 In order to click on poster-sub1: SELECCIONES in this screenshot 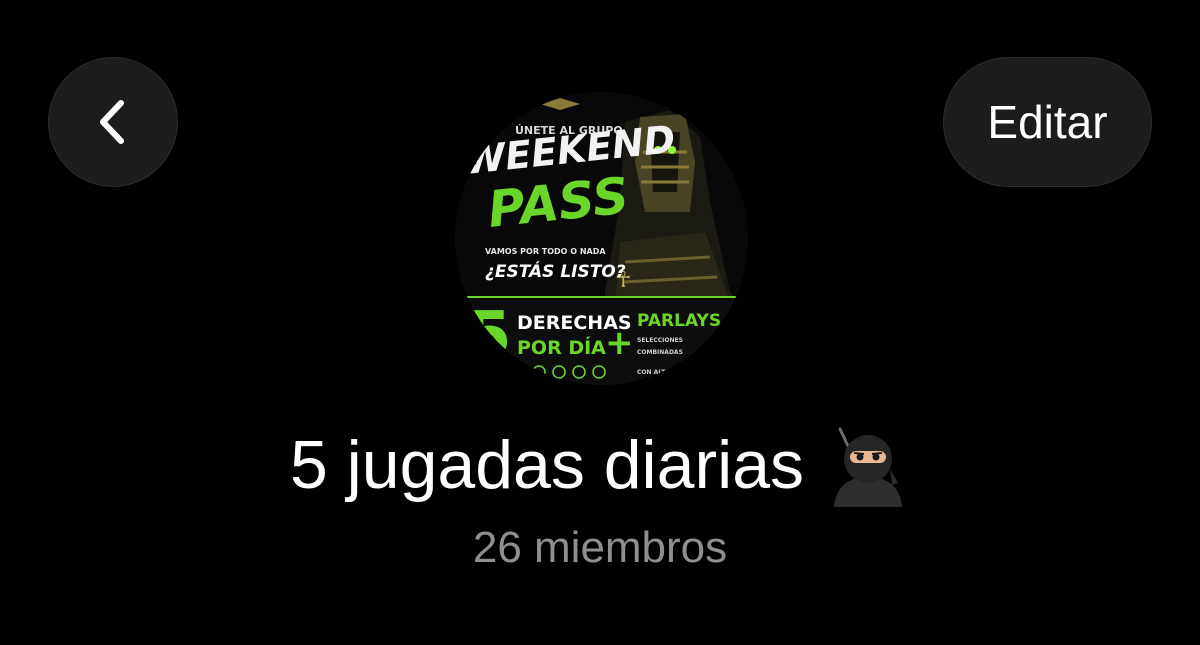, I will do `click(660, 340)`.